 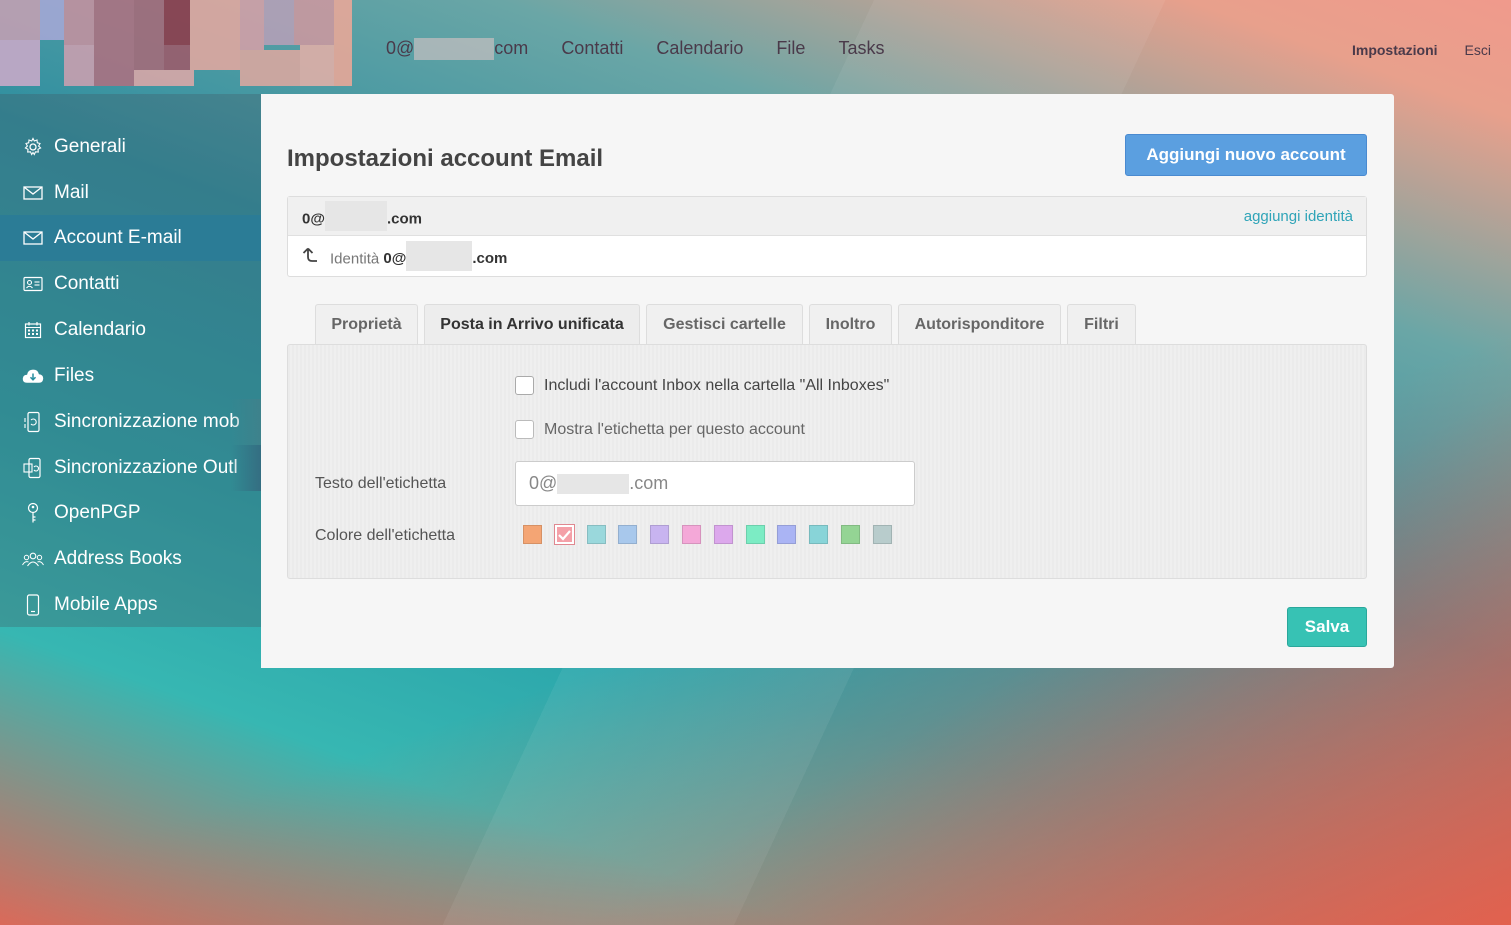 I want to click on people-icon, so click(x=33, y=559).